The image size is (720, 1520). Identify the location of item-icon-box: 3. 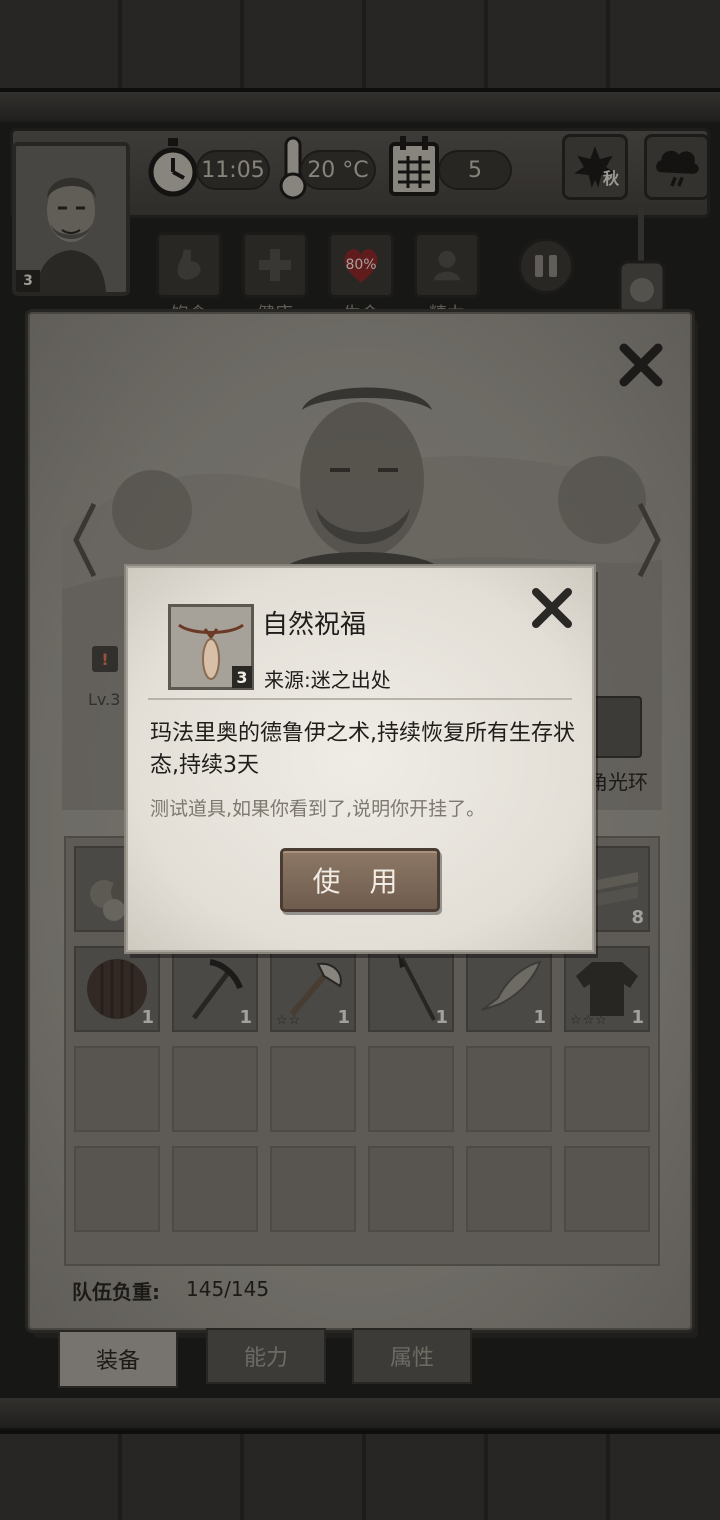
(211, 647).